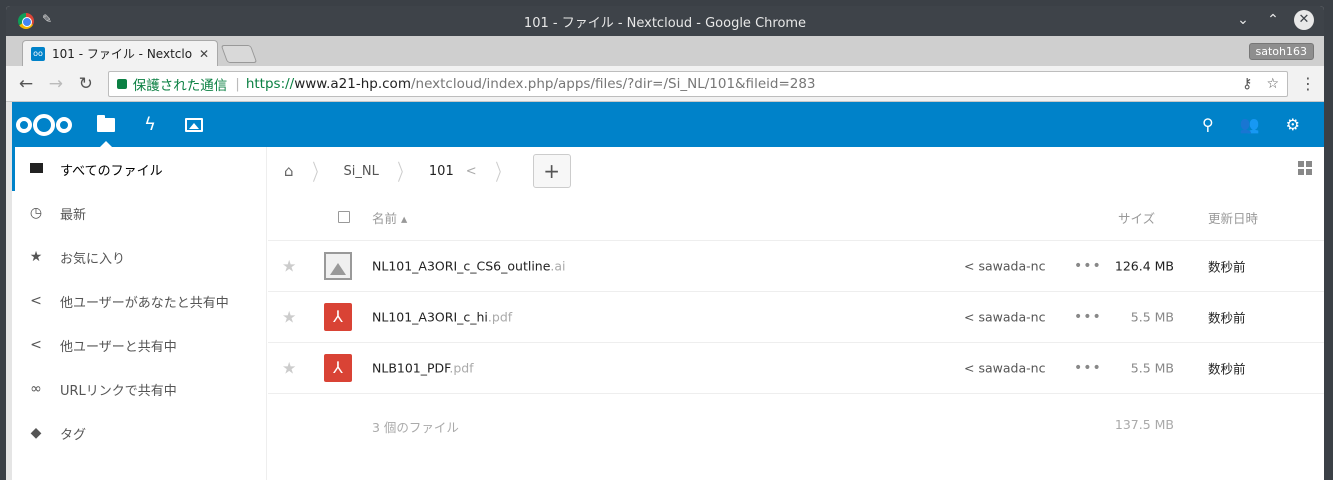  What do you see at coordinates (1208, 124) in the screenshot?
I see `search-icon: ⚲` at bounding box center [1208, 124].